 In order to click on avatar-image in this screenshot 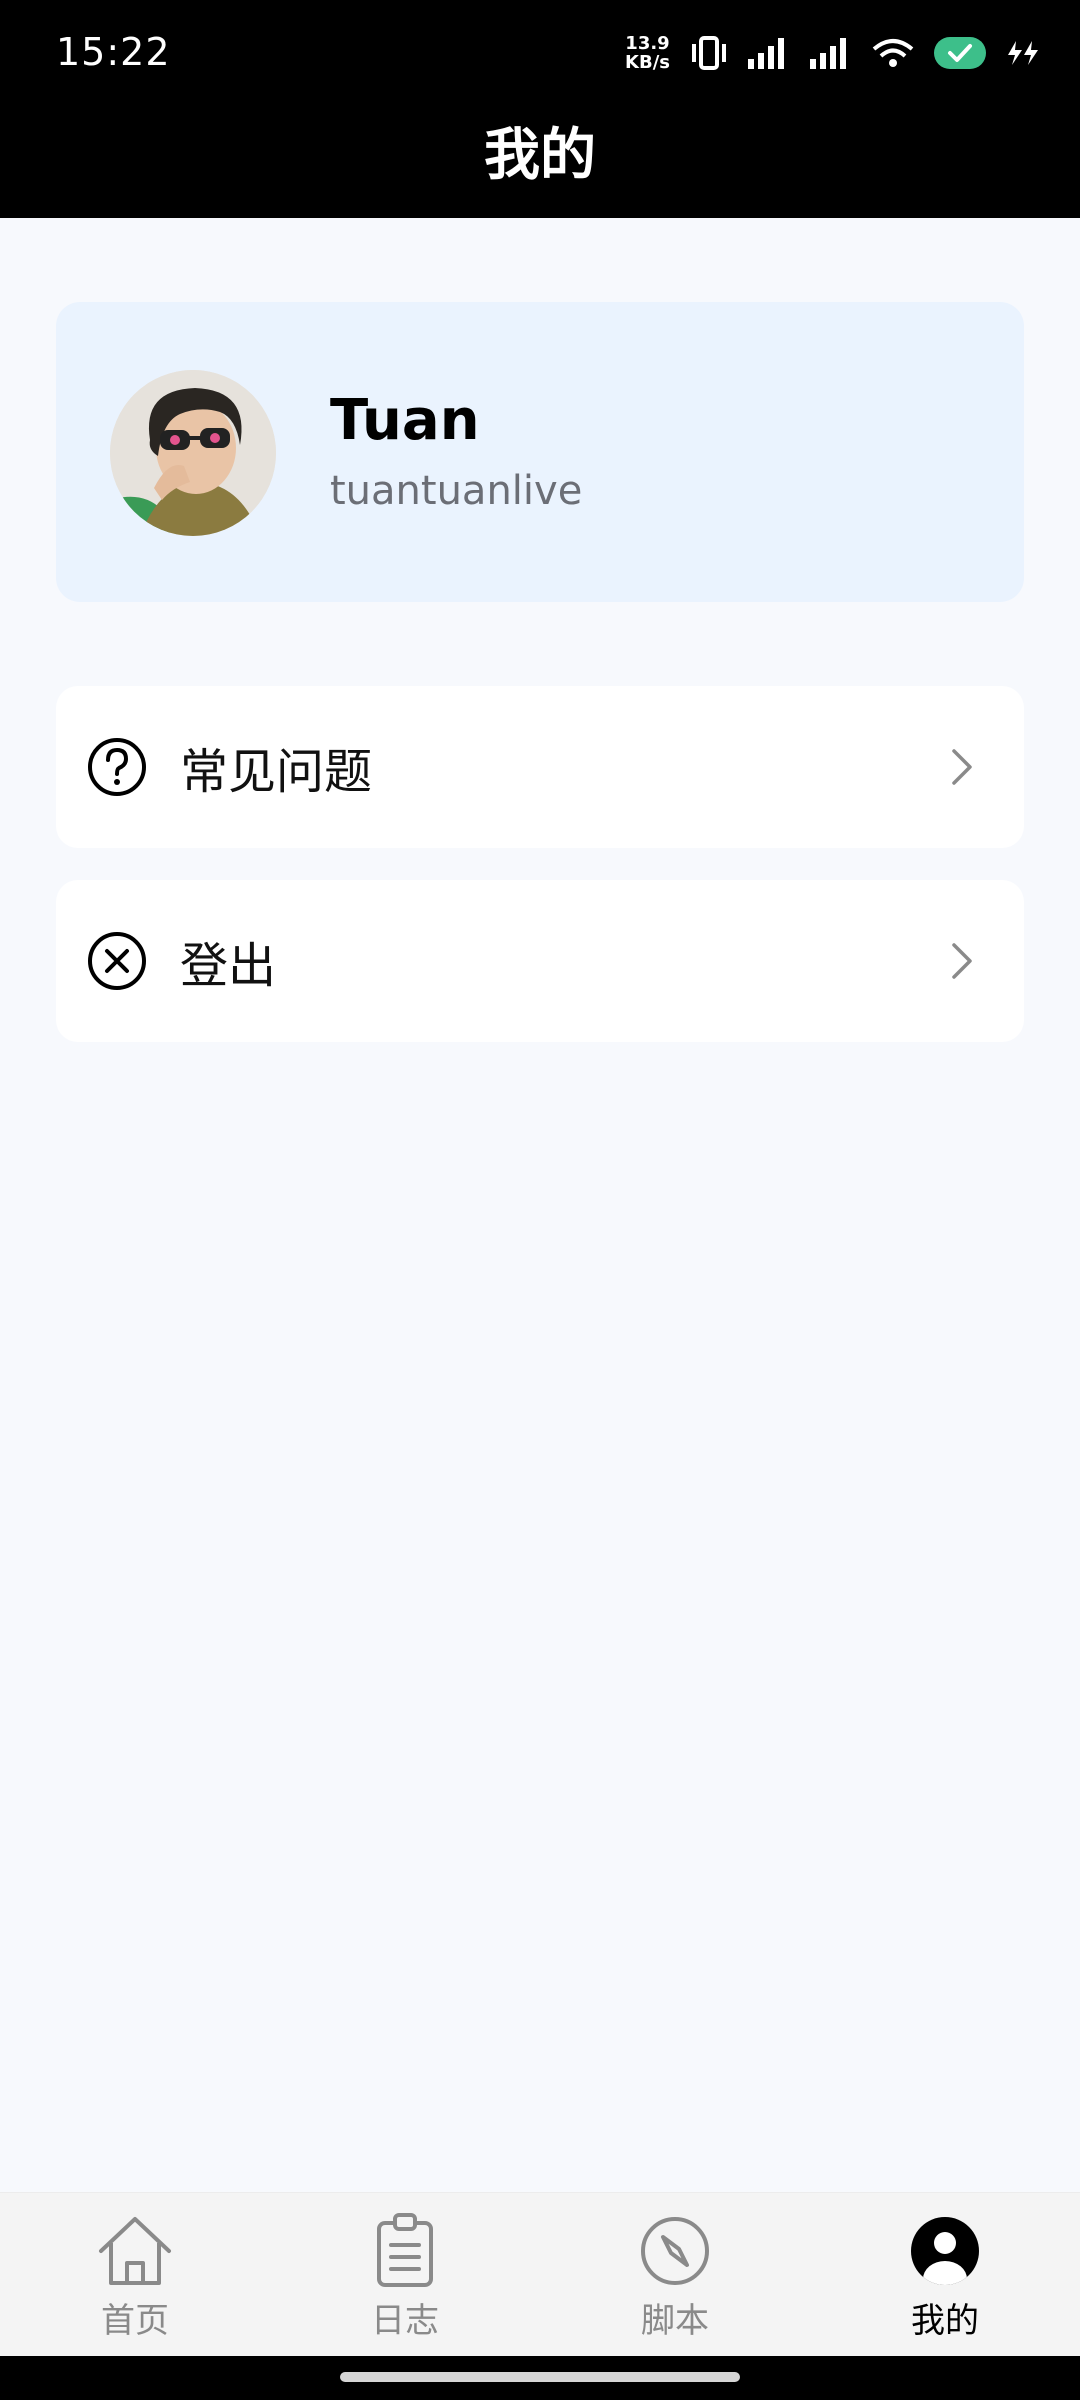, I will do `click(193, 453)`.